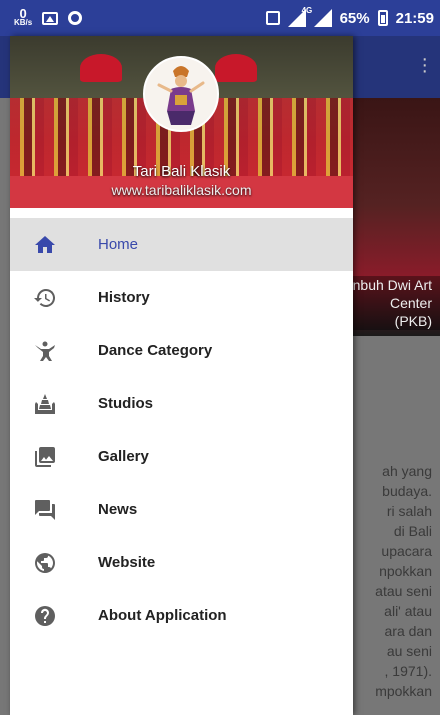 The width and height of the screenshot is (440, 715). What do you see at coordinates (220, 18) in the screenshot?
I see `status-bar: 0 KB/s 4G 65% 21:59` at bounding box center [220, 18].